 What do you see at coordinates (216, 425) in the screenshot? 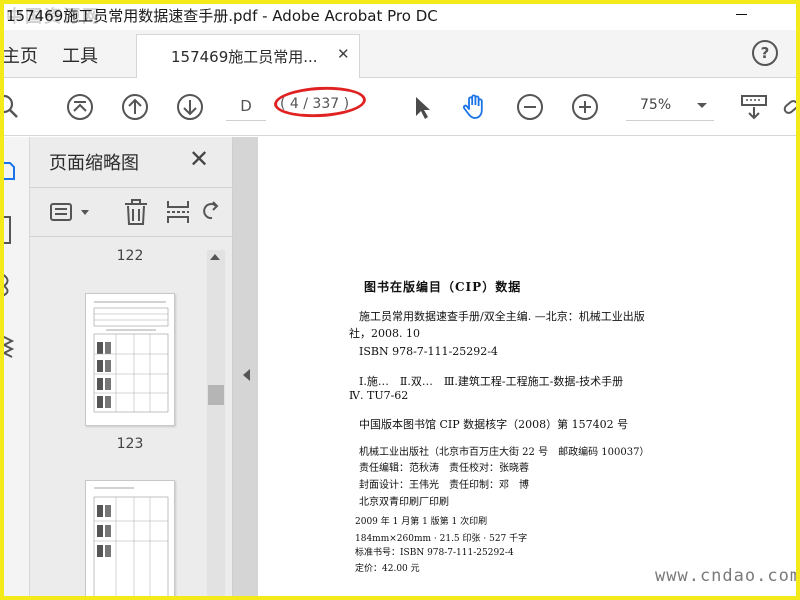
I see `thumbnail-scrollbar` at bounding box center [216, 425].